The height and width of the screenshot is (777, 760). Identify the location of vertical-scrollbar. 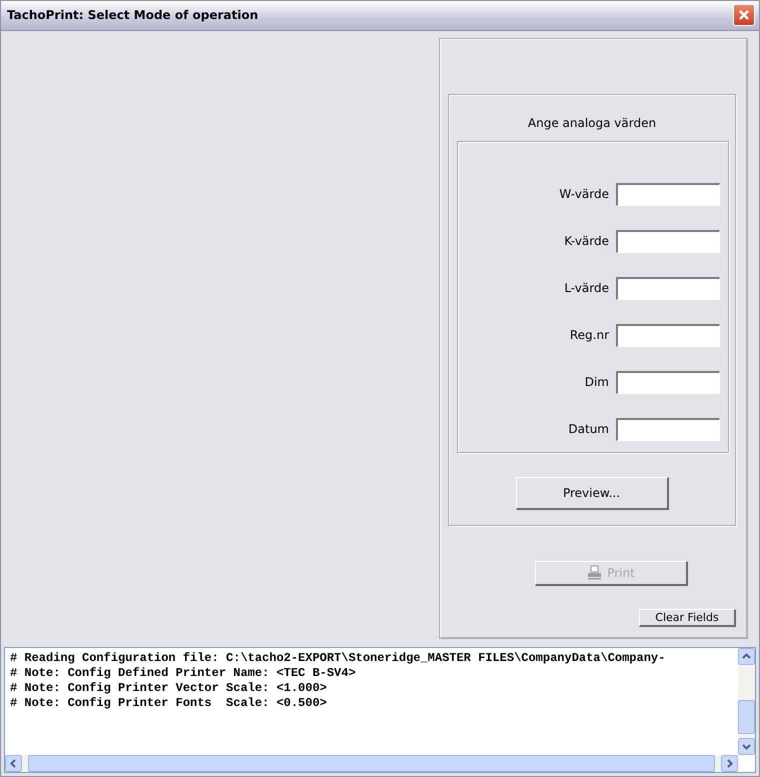
(746, 701).